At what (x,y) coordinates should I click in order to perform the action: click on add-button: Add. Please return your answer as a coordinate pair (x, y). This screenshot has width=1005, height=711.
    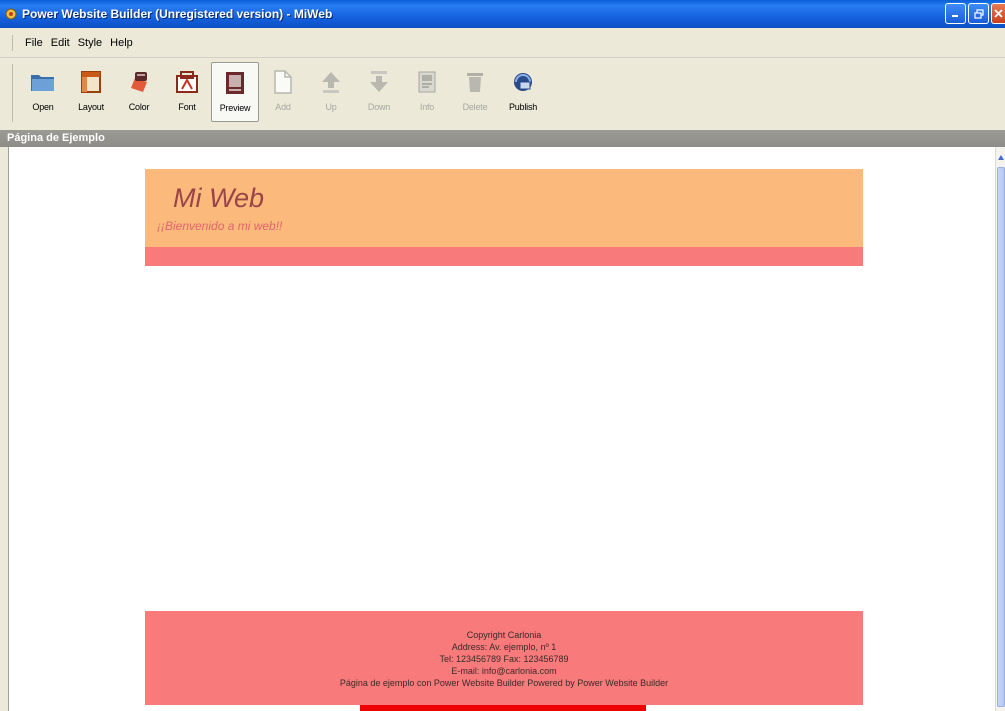
    Looking at the image, I should click on (283, 92).